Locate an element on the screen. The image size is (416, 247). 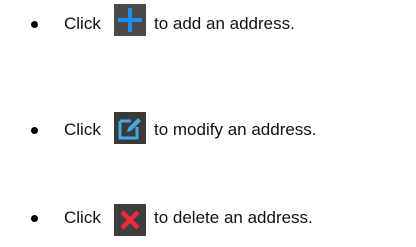
instruction-suffix: to add an address. is located at coordinates (224, 23).